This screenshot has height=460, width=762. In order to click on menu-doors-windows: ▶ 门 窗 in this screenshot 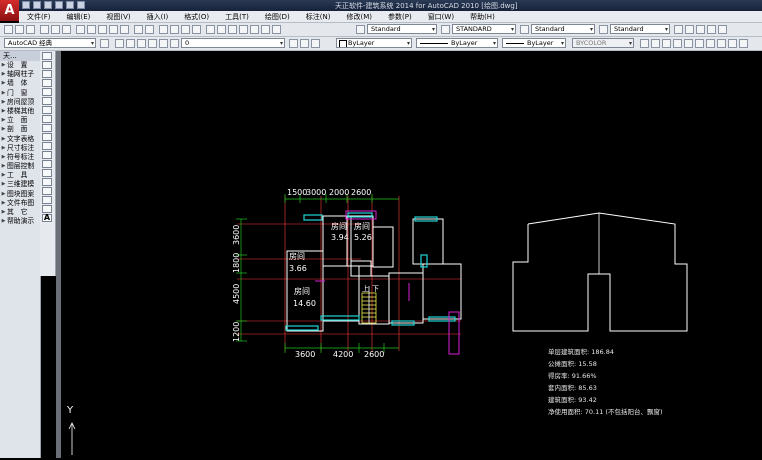, I will do `click(20, 93)`.